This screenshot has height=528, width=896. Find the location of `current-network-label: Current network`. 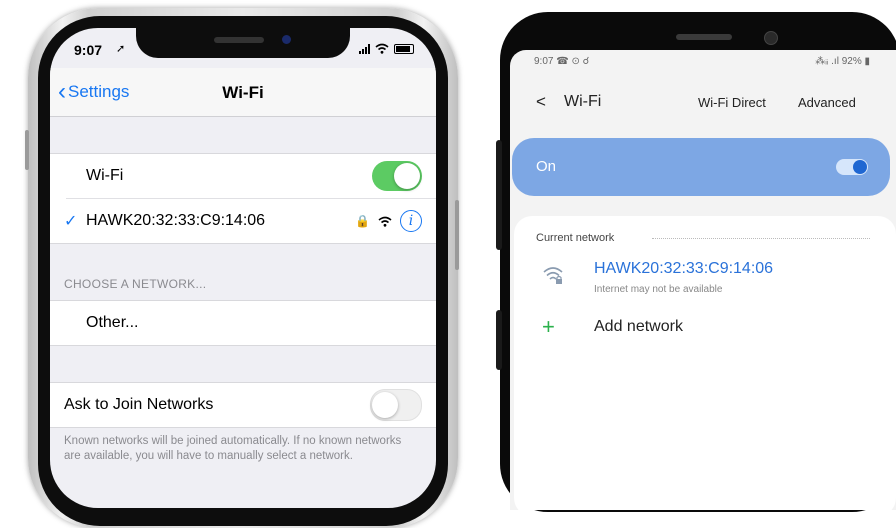

current-network-label: Current network is located at coordinates (575, 238).